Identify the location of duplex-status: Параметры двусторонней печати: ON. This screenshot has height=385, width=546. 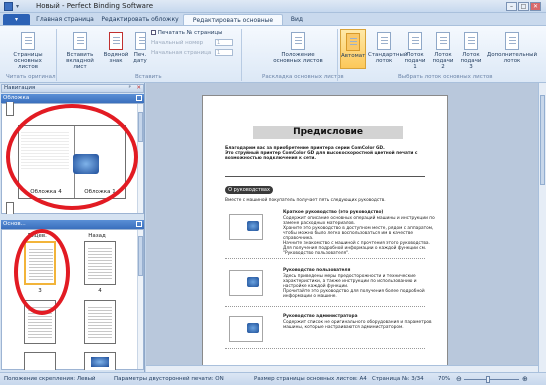
(169, 379).